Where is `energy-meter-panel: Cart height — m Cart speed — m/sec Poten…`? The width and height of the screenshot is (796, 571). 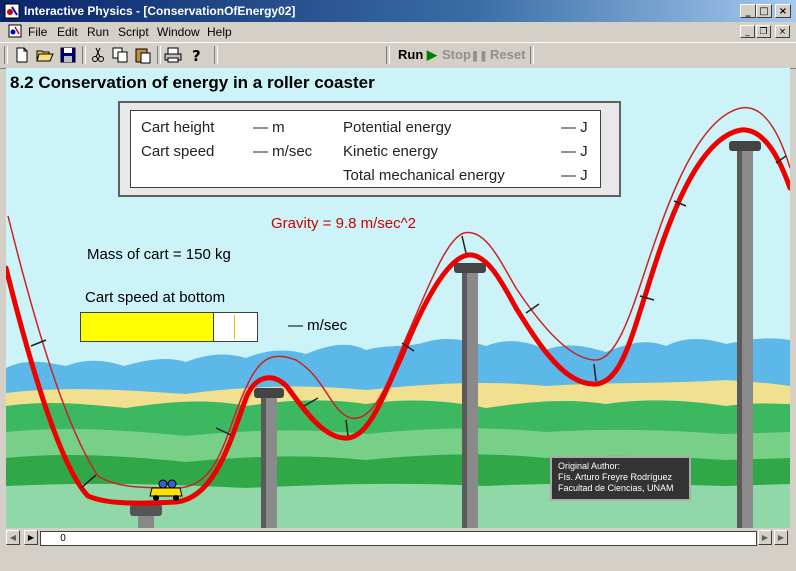
energy-meter-panel: Cart height — m Cart speed — m/sec Poten… is located at coordinates (365, 149).